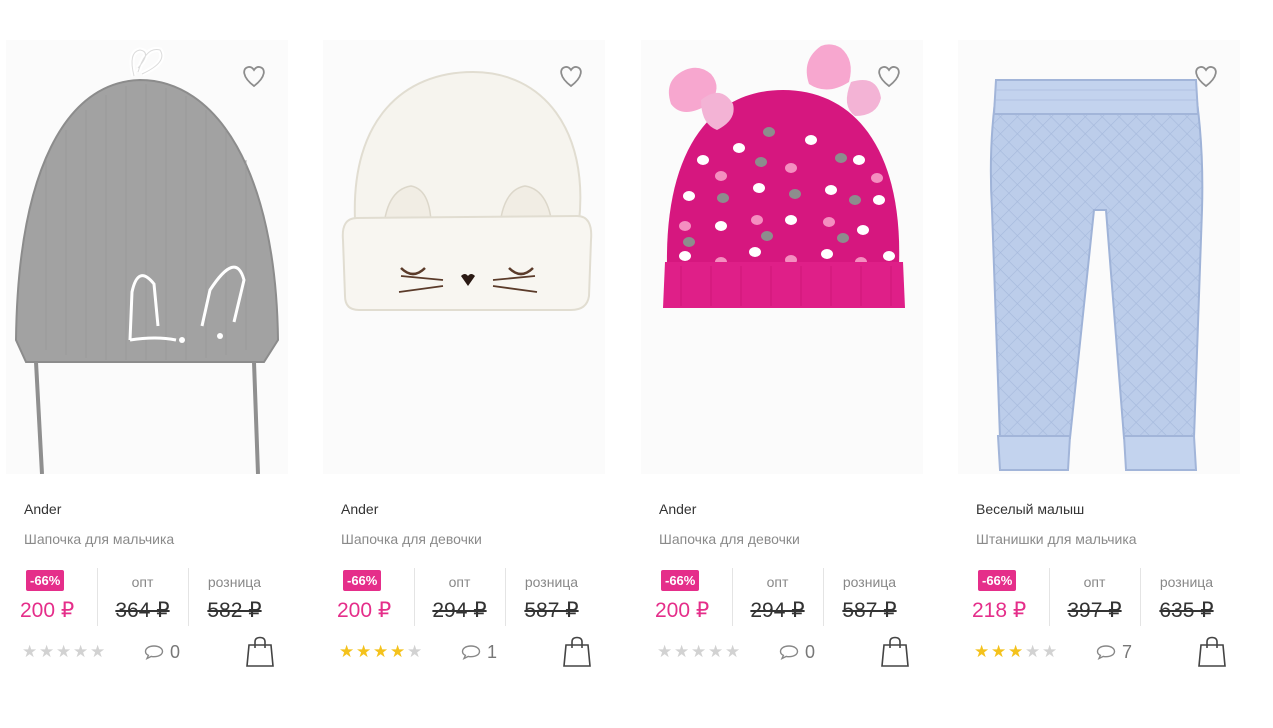 The width and height of the screenshot is (1273, 728). I want to click on comments-link: 7, so click(1114, 652).